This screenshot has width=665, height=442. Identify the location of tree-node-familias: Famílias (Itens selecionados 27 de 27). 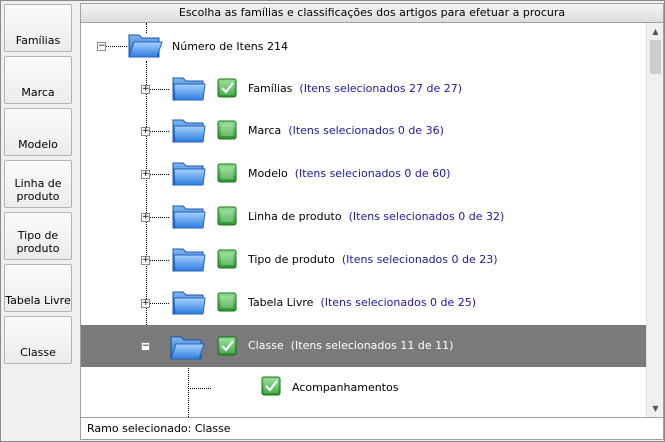
(355, 89).